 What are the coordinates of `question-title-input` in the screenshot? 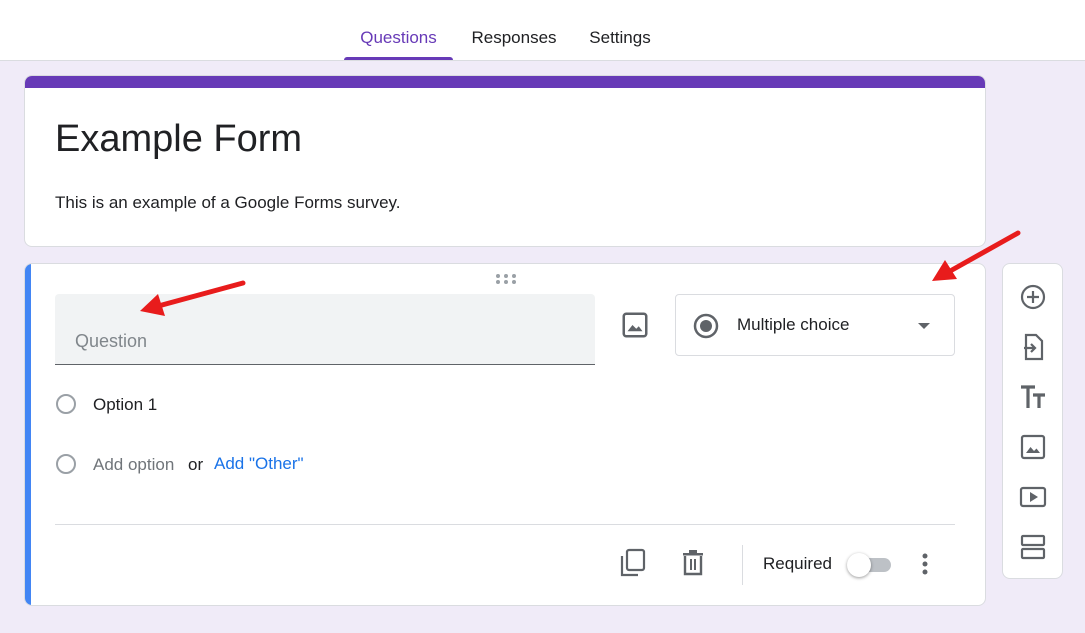 It's located at (325, 329).